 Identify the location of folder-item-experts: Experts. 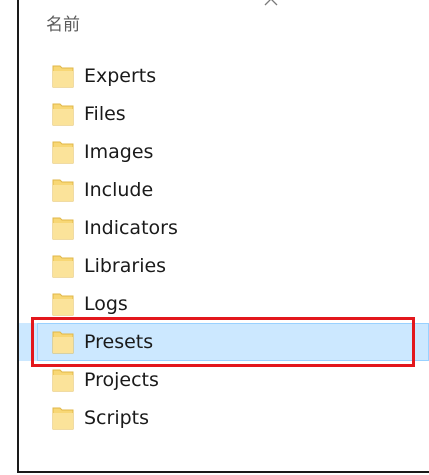
(224, 76).